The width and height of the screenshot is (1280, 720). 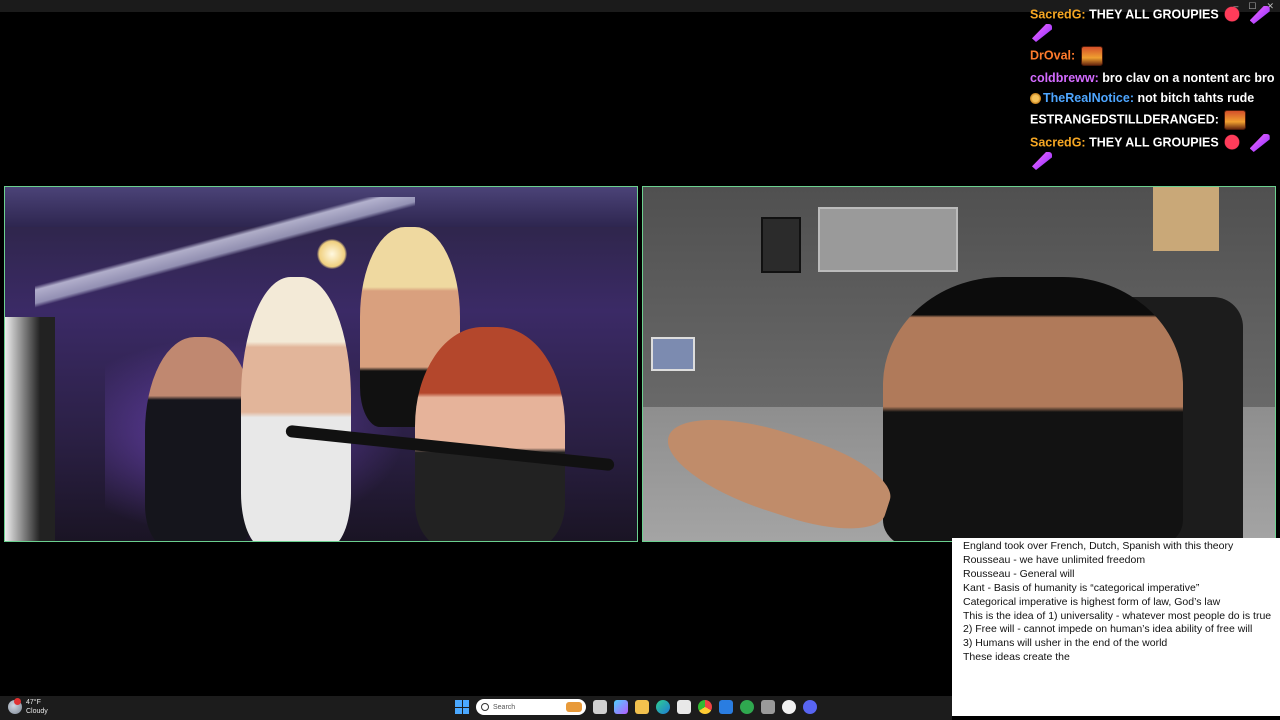 I want to click on weather-widget: 47°F Cloudy, so click(x=28, y=707).